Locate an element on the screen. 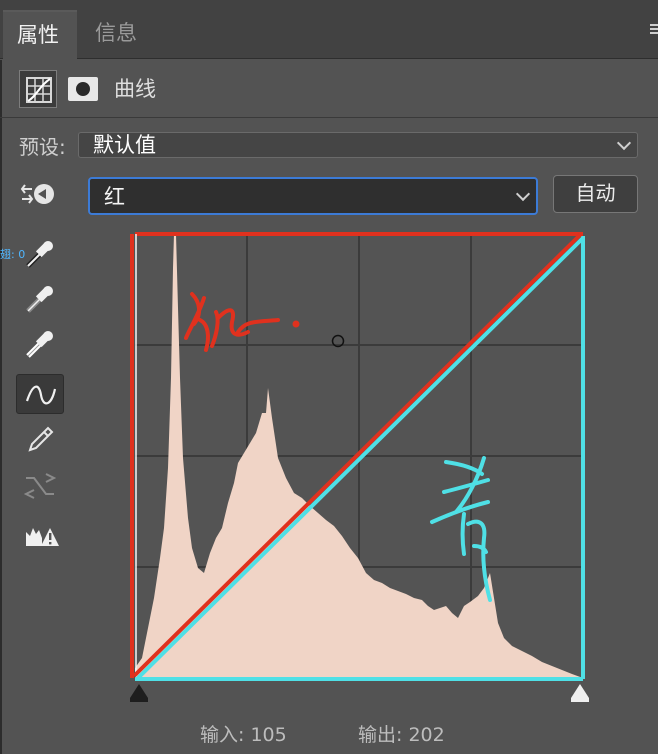 The height and width of the screenshot is (754, 658). panel-menu-icon is located at coordinates (654, 29).